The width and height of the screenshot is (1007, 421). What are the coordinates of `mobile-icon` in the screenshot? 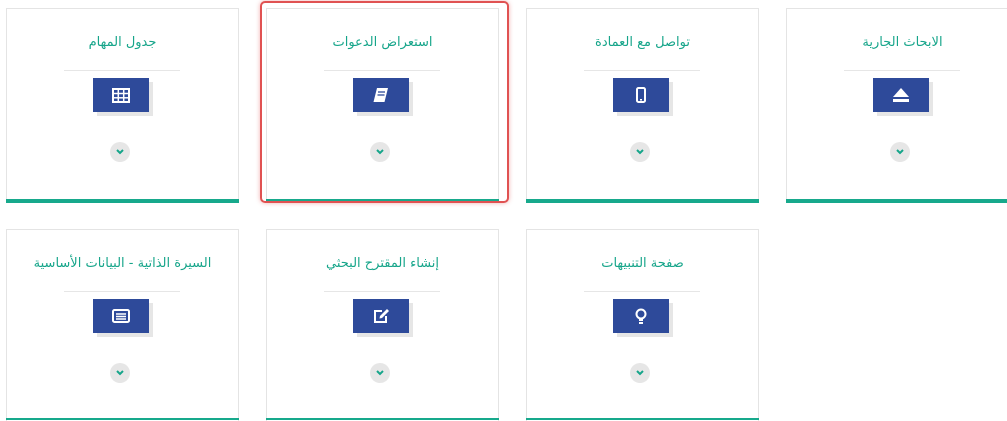 It's located at (641, 95).